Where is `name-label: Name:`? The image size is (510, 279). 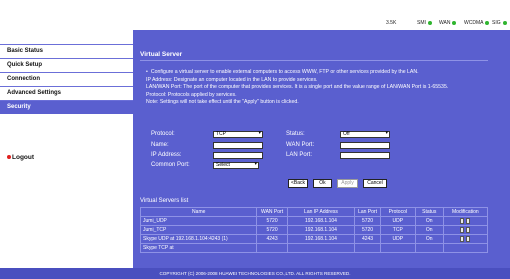 name-label: Name: is located at coordinates (160, 145).